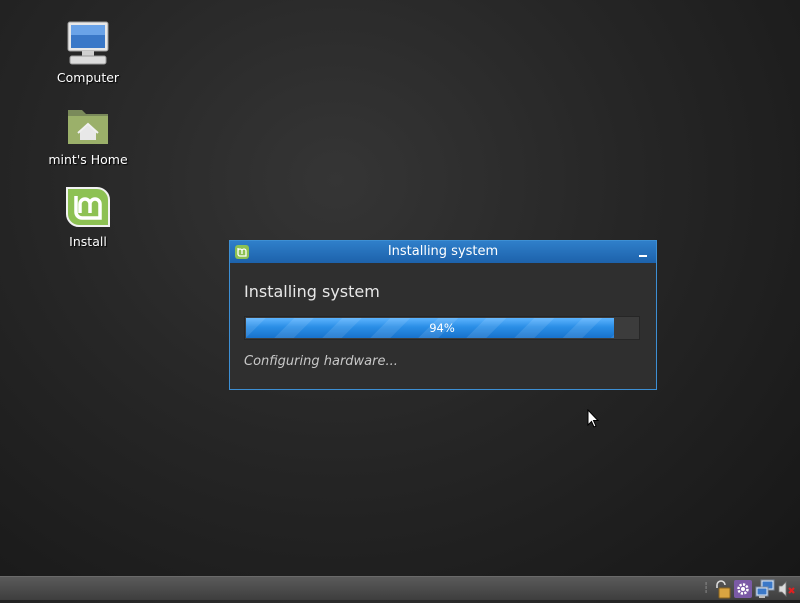 The height and width of the screenshot is (603, 800). I want to click on volume-muted-icon, so click(787, 589).